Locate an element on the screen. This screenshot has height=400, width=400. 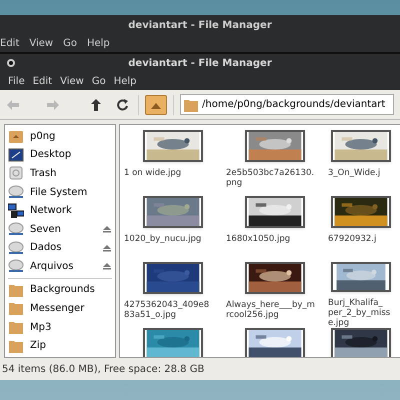
home-button is located at coordinates (156, 104).